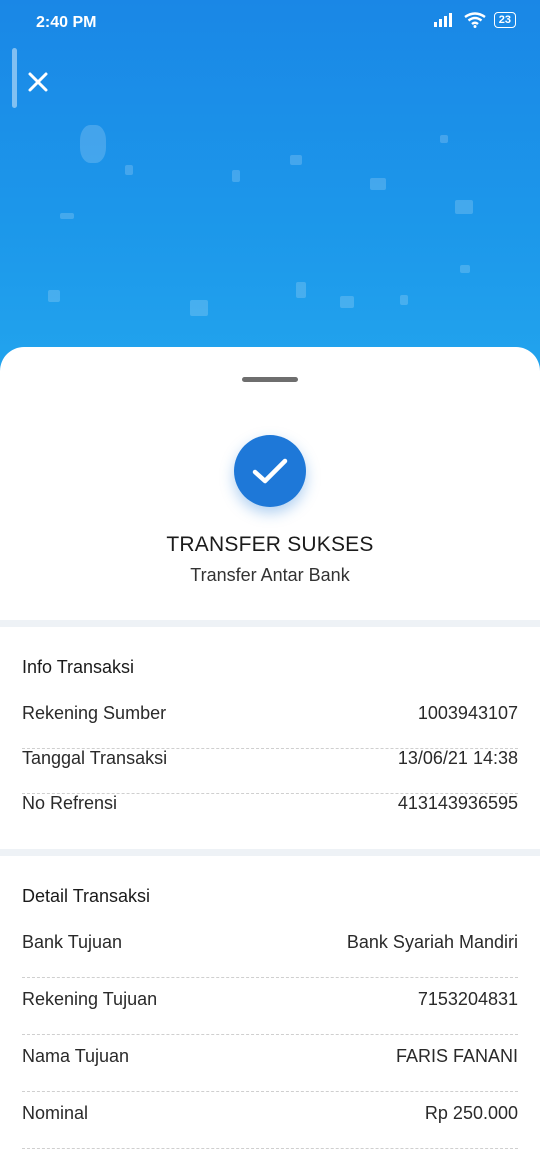 This screenshot has height=1149, width=540. I want to click on row-value: Bank Syariah Mandiri, so click(432, 942).